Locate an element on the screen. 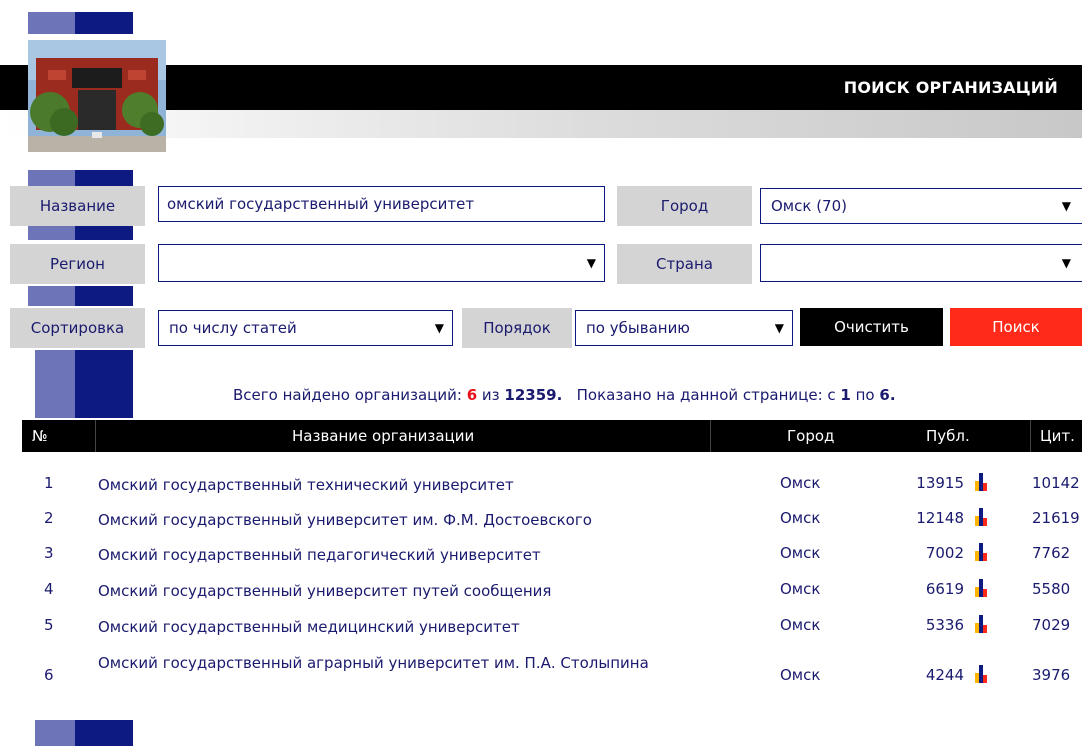  sort-select: по числу статей ▼ is located at coordinates (305, 328).